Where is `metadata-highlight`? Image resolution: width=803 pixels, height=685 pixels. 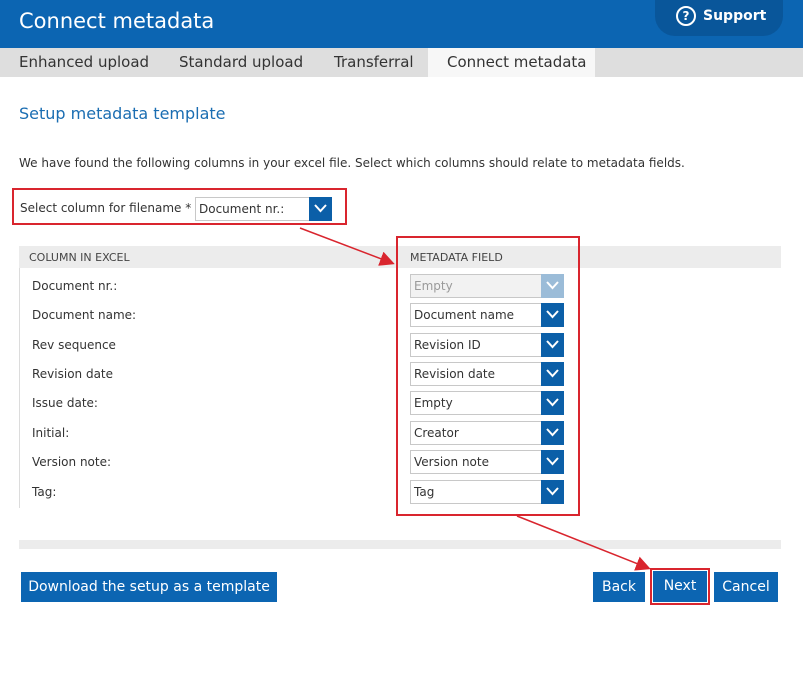
metadata-highlight is located at coordinates (488, 376).